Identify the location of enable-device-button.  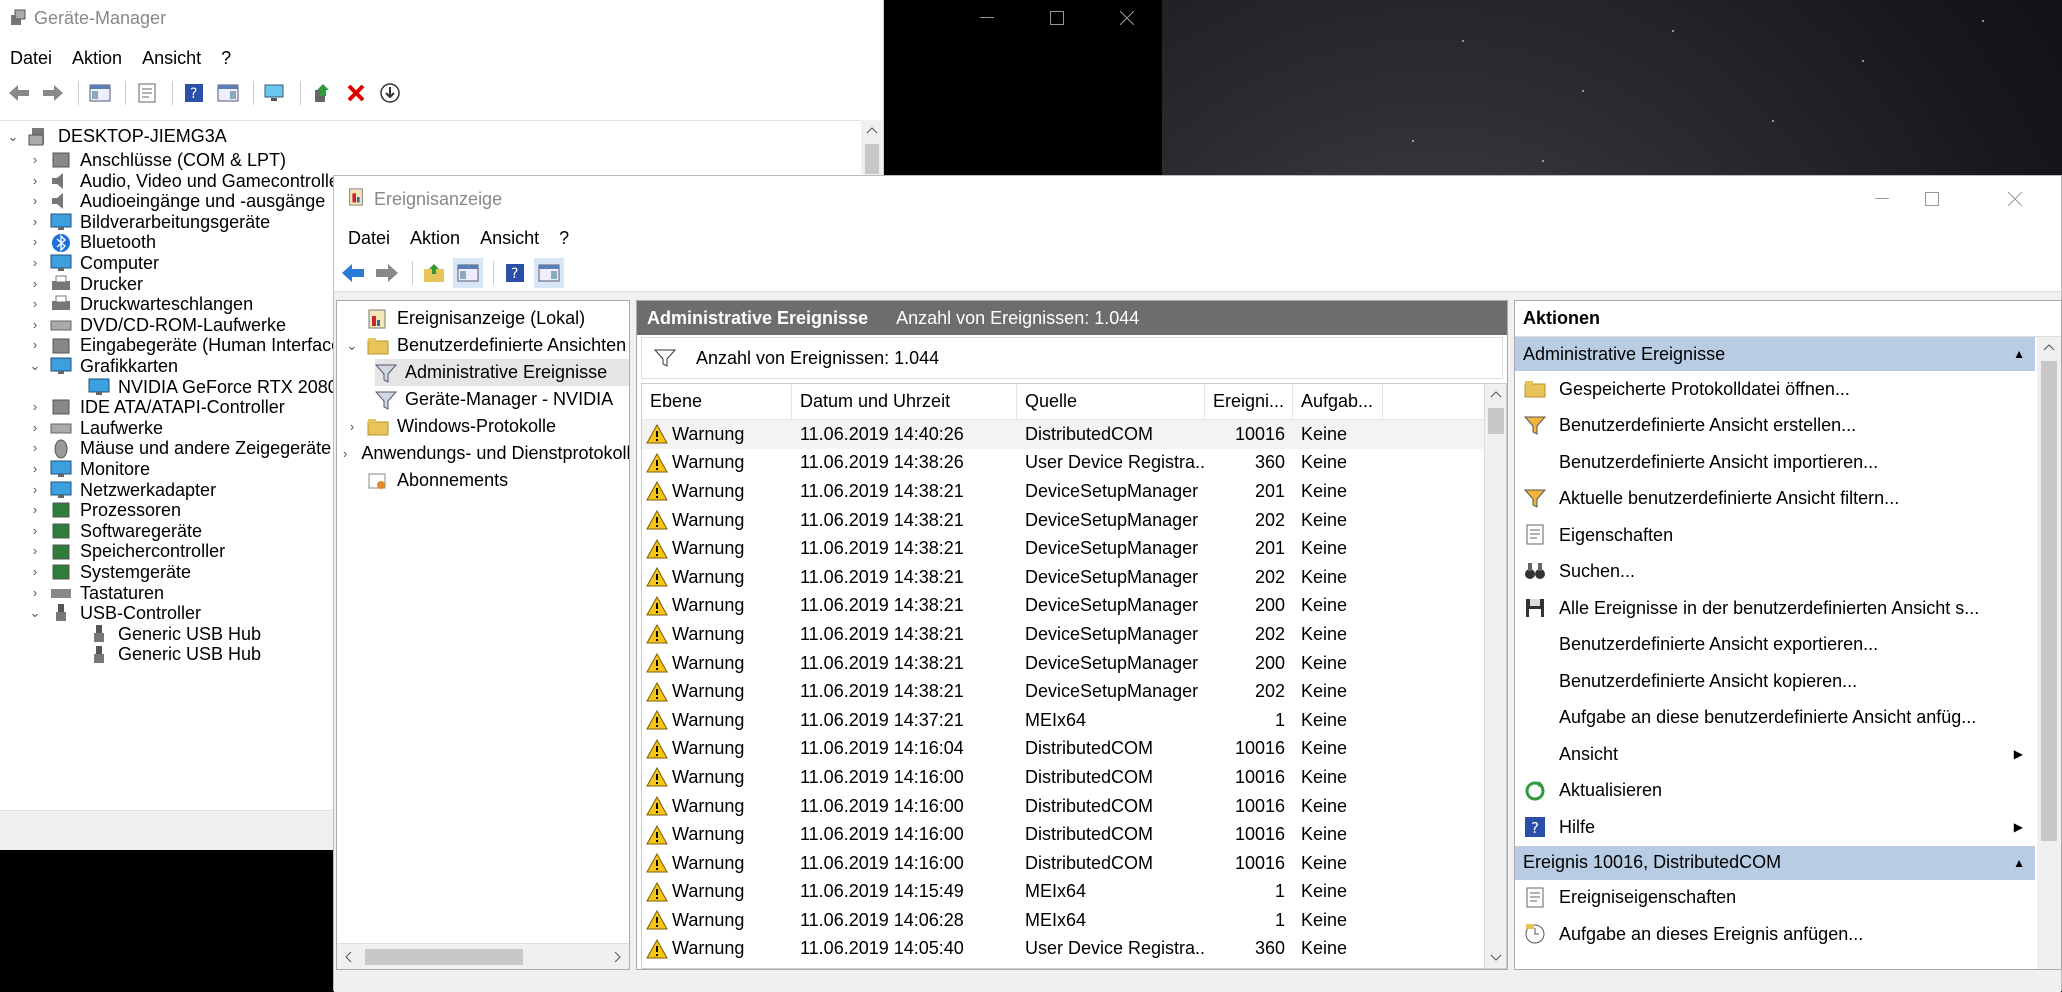
(390, 93).